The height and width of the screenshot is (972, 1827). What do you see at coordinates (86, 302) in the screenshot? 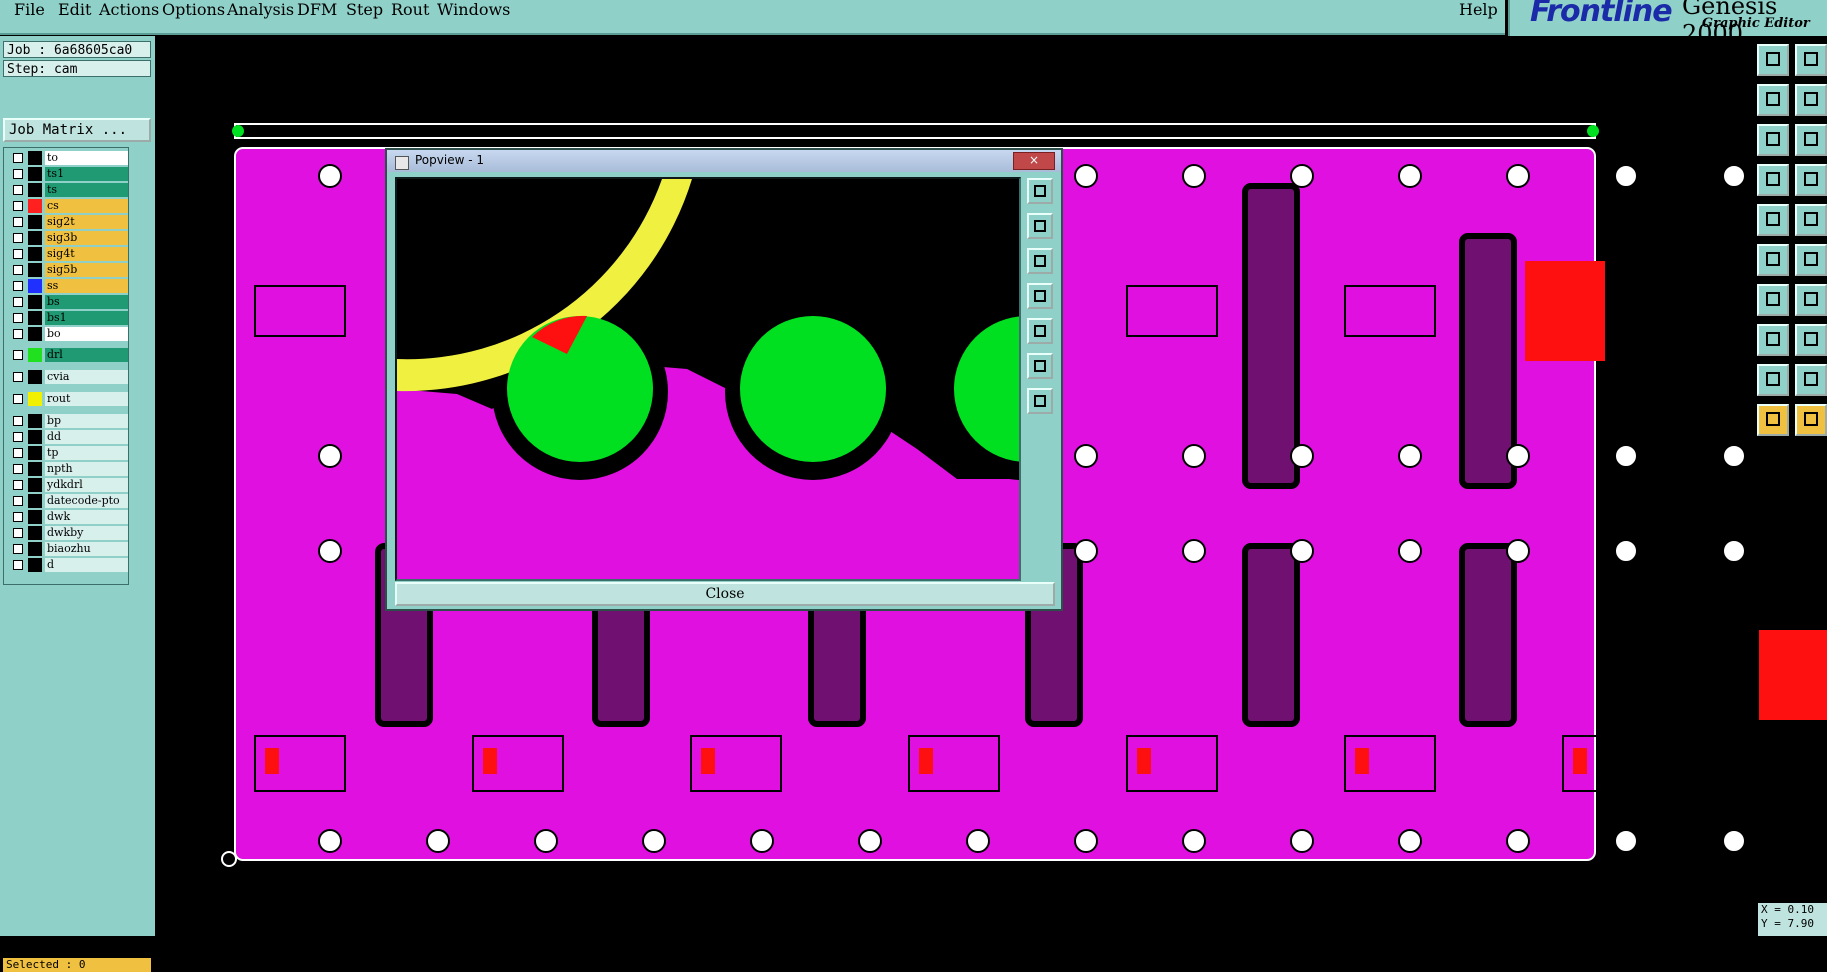
I see `layer-name: bs` at bounding box center [86, 302].